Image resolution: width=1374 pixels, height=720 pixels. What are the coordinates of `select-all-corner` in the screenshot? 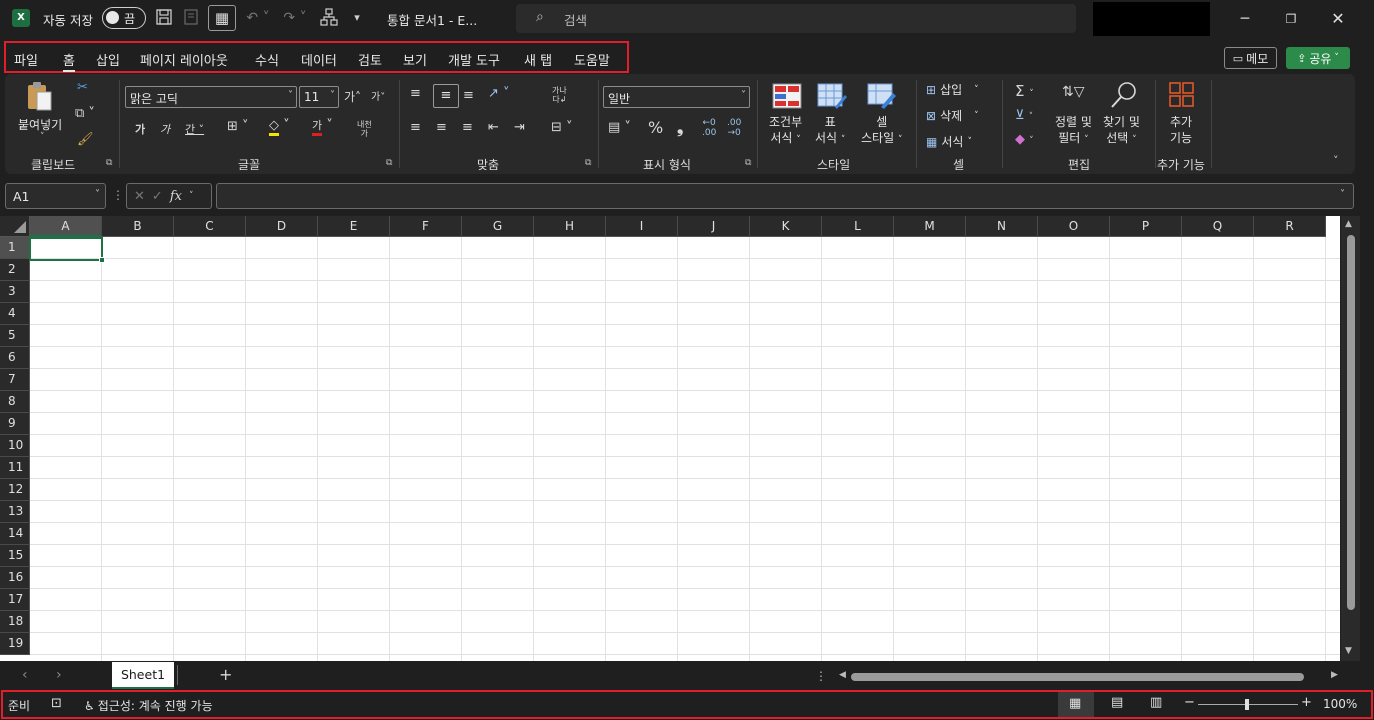 It's located at (15, 226).